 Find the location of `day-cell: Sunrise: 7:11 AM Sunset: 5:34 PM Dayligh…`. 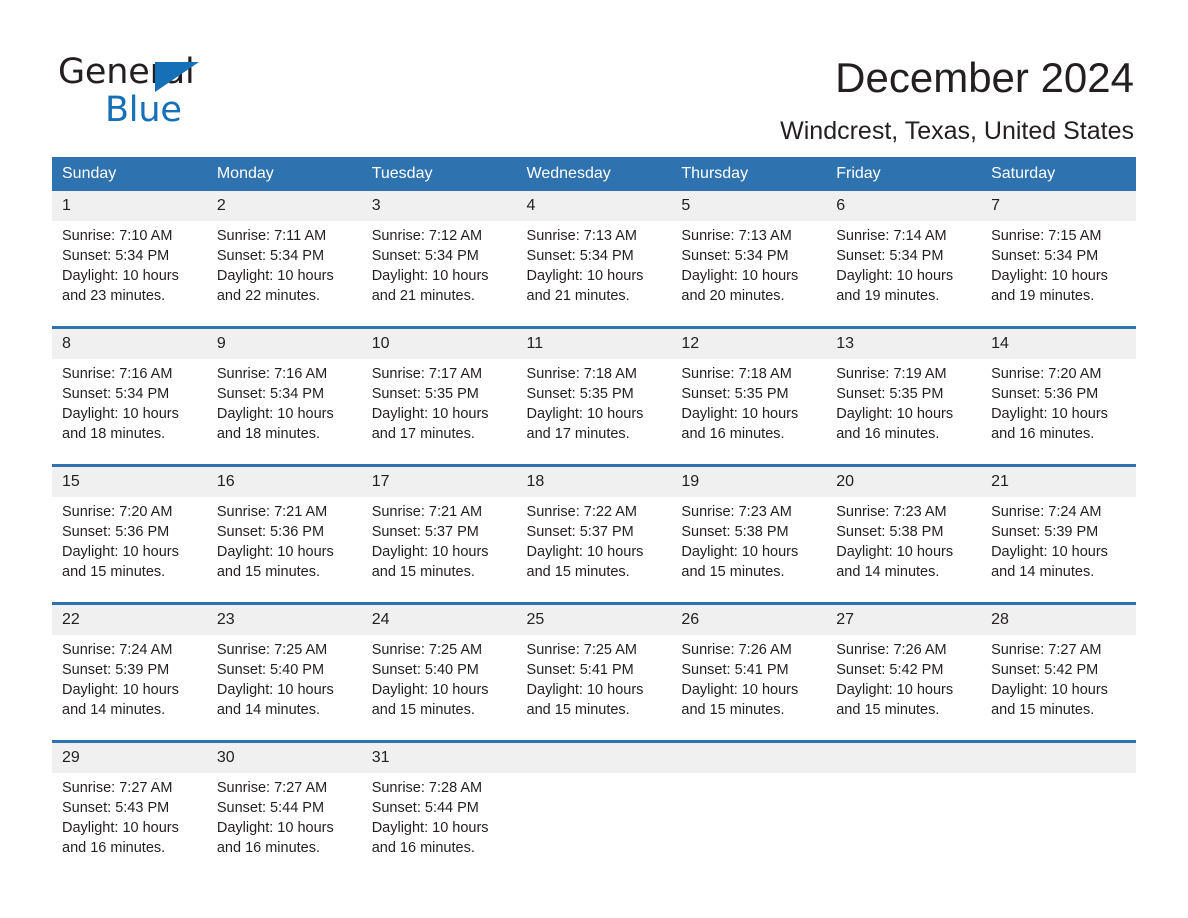

day-cell: Sunrise: 7:11 AM Sunset: 5:34 PM Dayligh… is located at coordinates (284, 274).